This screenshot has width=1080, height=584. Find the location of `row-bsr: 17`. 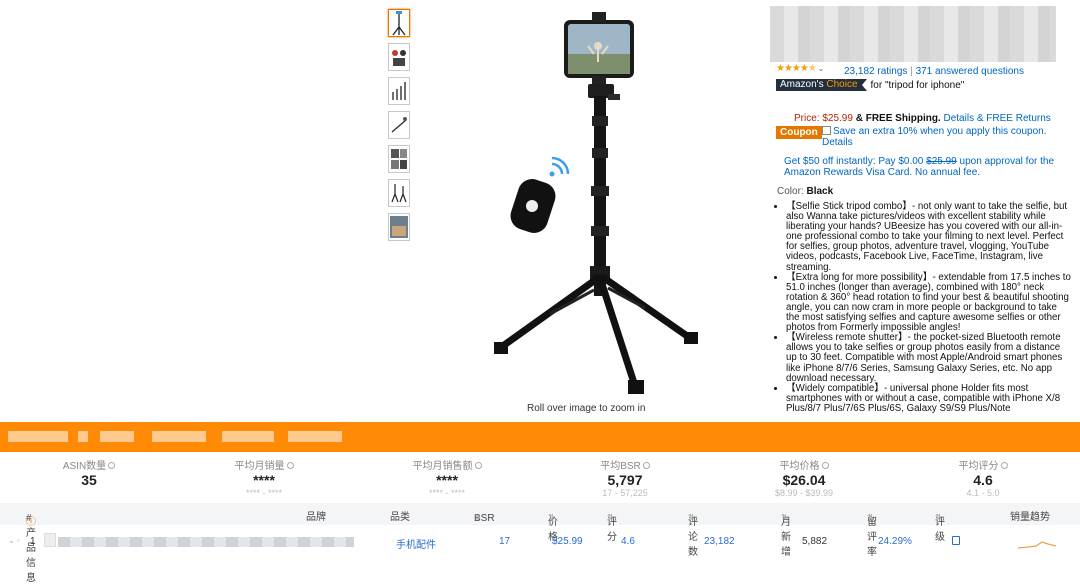

row-bsr: 17 is located at coordinates (504, 541).